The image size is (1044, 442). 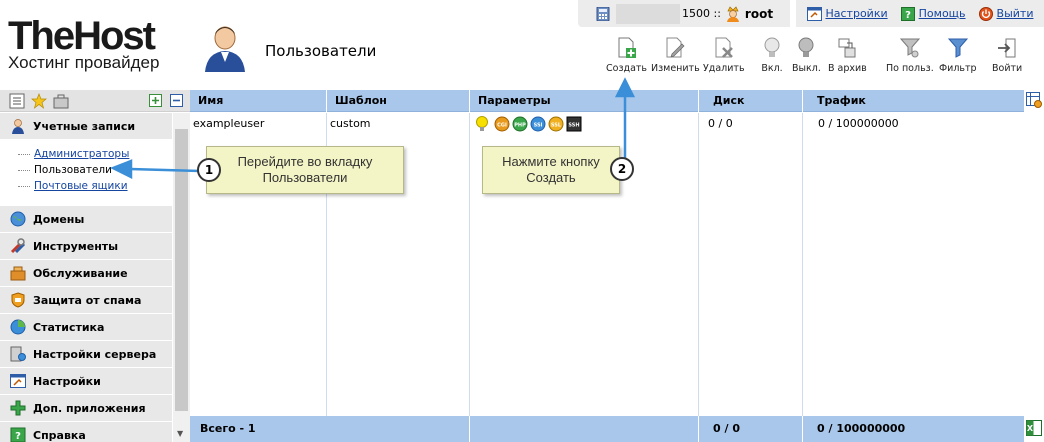 What do you see at coordinates (155, 100) in the screenshot?
I see `expand-all-icon` at bounding box center [155, 100].